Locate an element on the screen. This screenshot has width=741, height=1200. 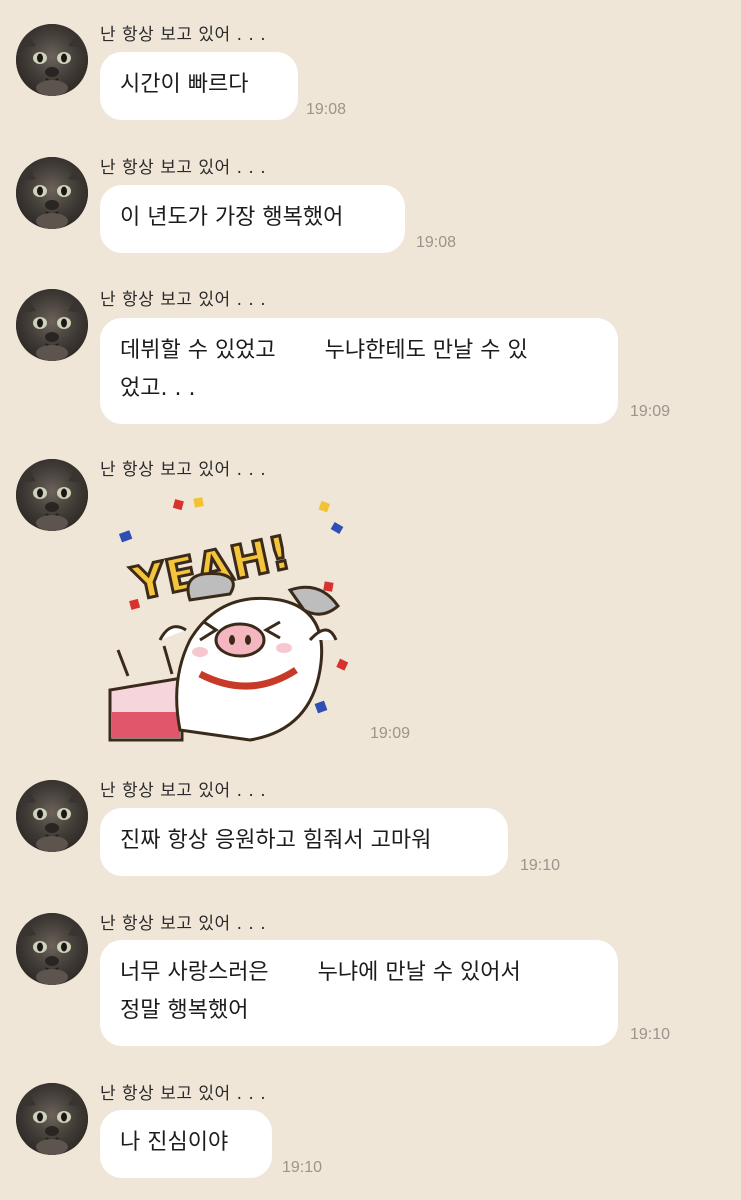
message-bubble: 데뷔할 수 있었고 누냐한테도 만날 수 있 었고. . . is located at coordinates (359, 371).